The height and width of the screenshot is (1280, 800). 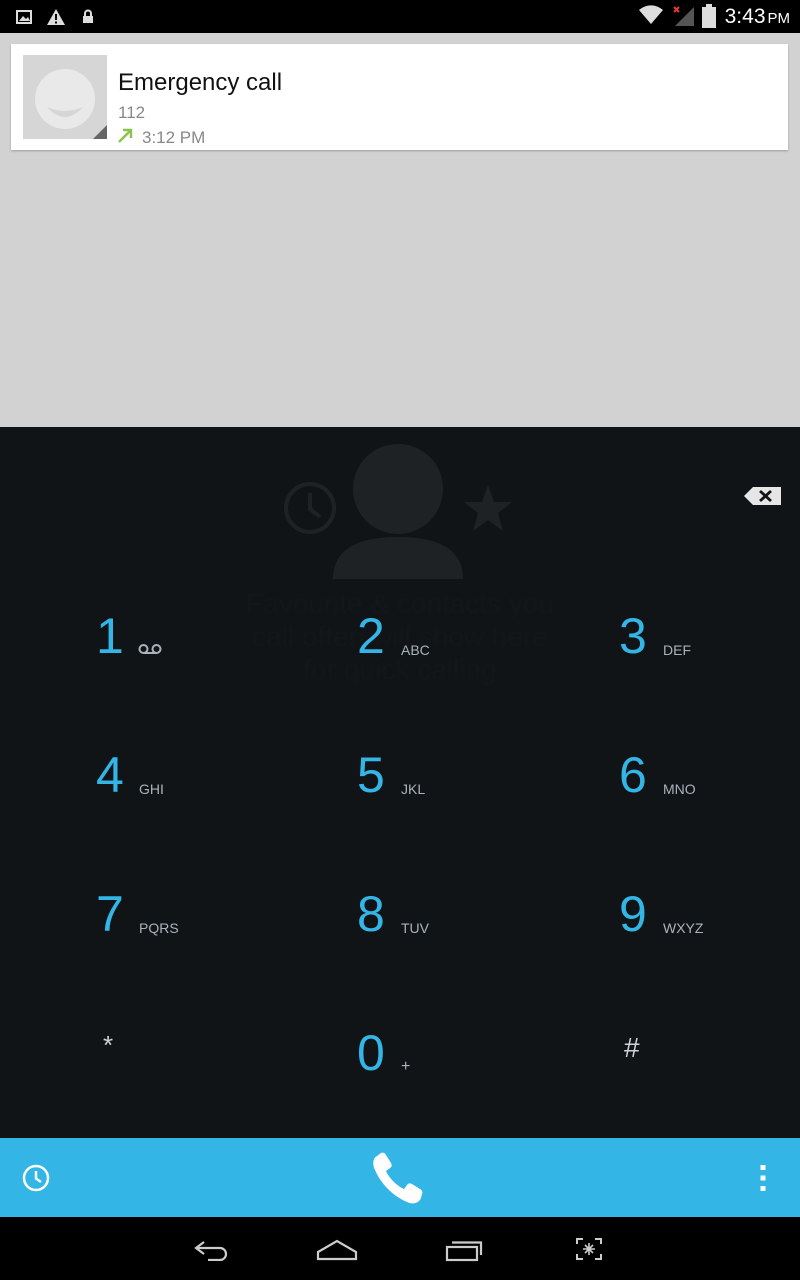 I want to click on default-contact-icon, so click(x=65, y=97).